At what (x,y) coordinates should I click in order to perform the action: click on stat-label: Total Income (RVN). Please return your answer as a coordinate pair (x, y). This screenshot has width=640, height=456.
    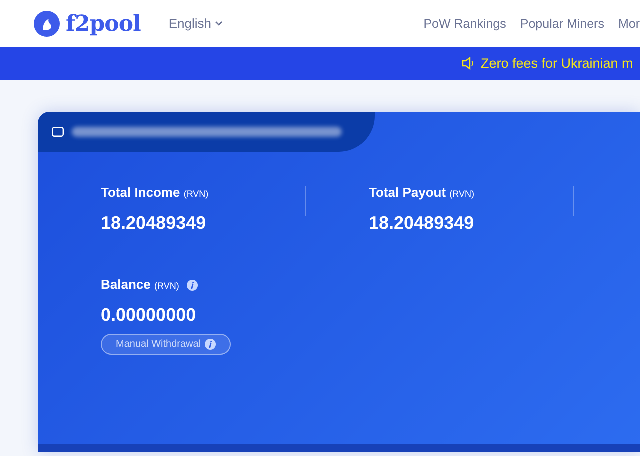
    Looking at the image, I should click on (155, 192).